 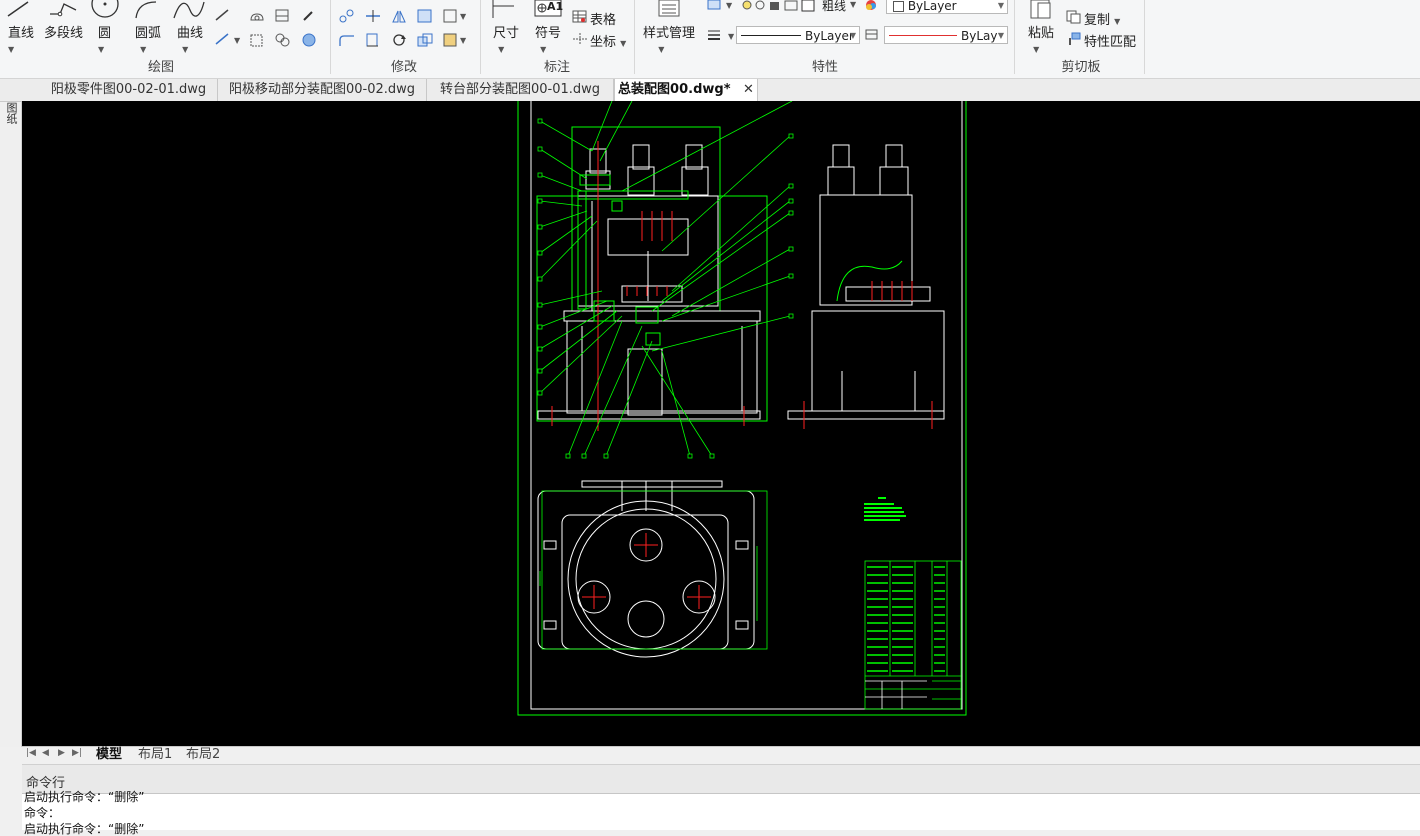 What do you see at coordinates (399, 40) in the screenshot?
I see `rotate-icon` at bounding box center [399, 40].